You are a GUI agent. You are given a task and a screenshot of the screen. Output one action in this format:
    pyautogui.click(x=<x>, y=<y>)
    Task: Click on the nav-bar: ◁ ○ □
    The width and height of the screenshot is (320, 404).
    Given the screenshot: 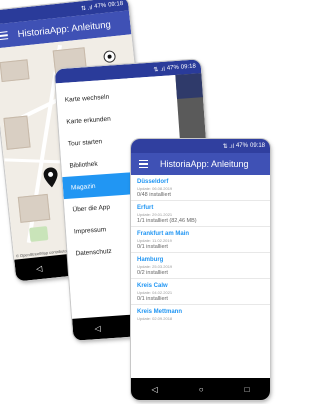 What is the action you would take?
    pyautogui.click(x=200, y=389)
    